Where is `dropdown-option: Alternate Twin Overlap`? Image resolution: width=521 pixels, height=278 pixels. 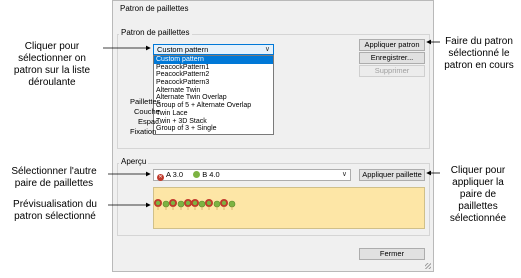
dropdown-option: Alternate Twin Overlap is located at coordinates (213, 98).